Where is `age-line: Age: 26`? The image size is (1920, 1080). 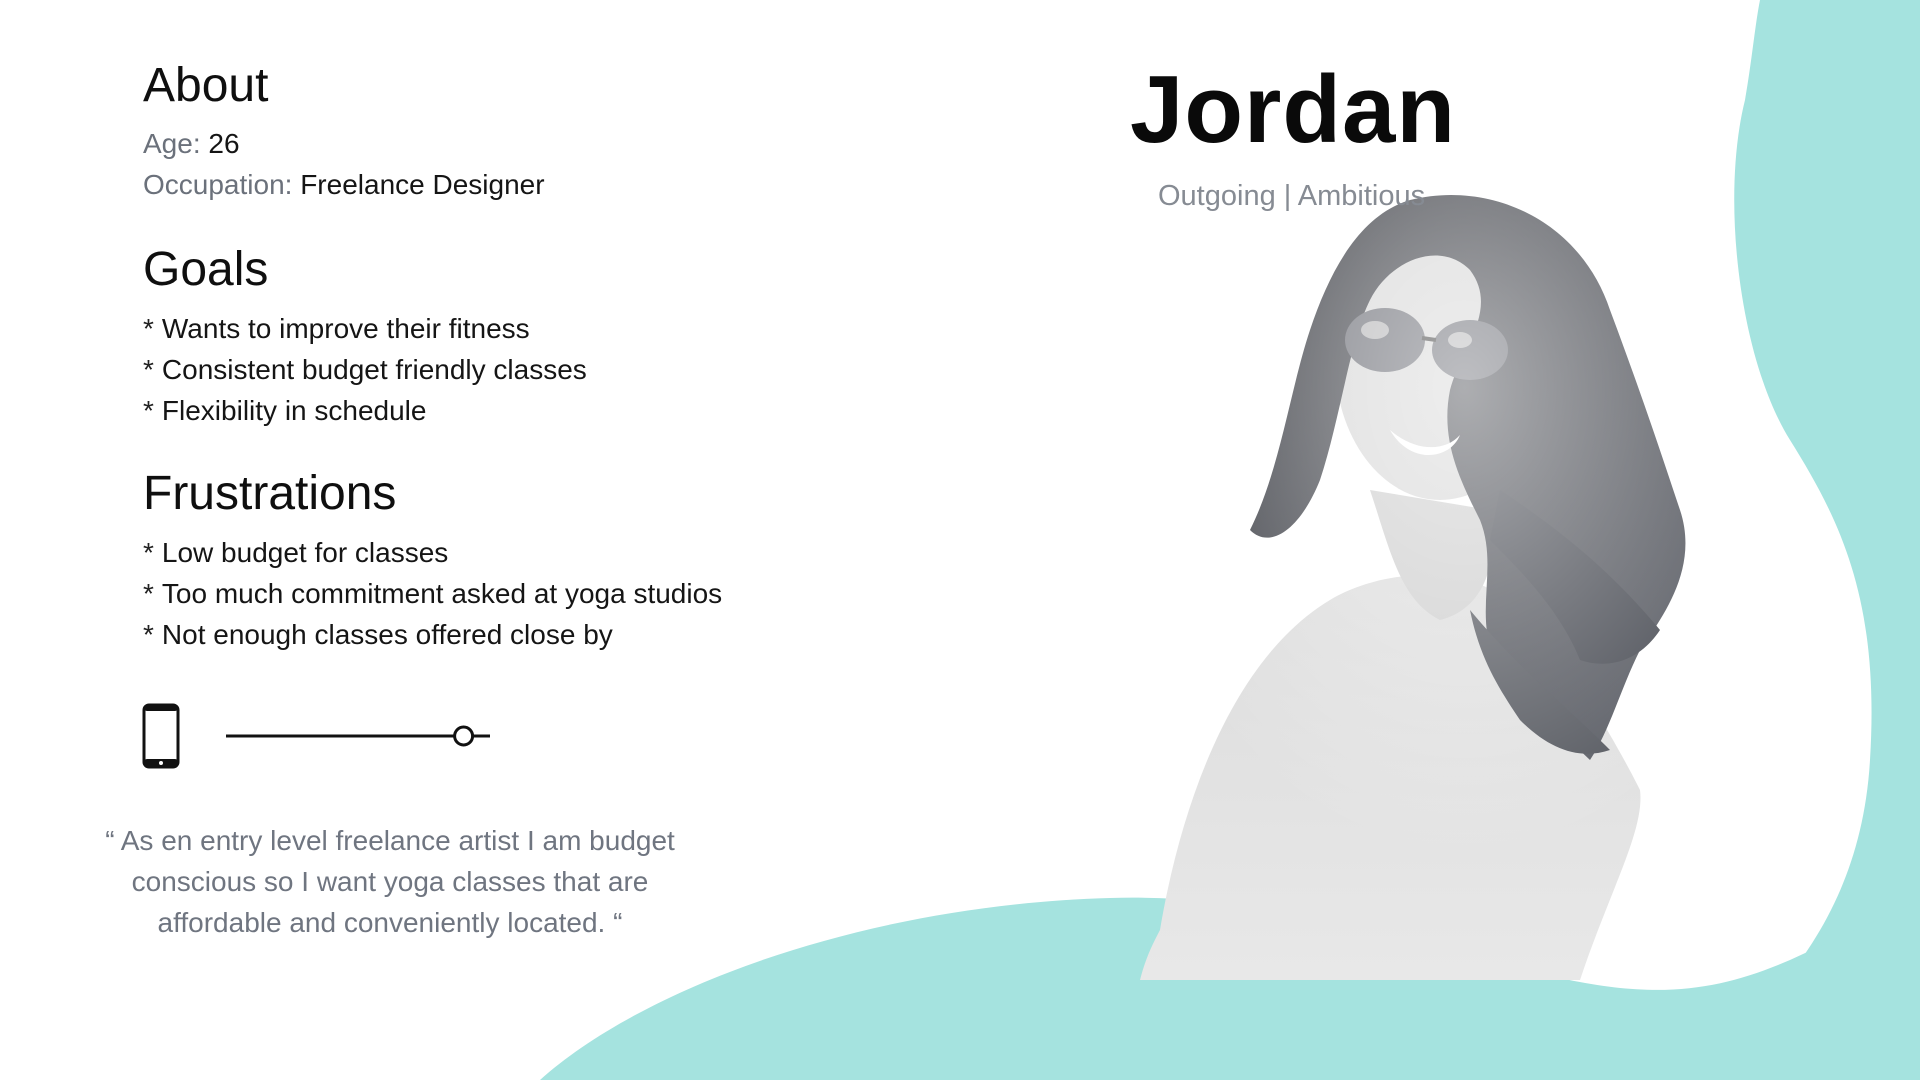
age-line: Age: 26 is located at coordinates (191, 144).